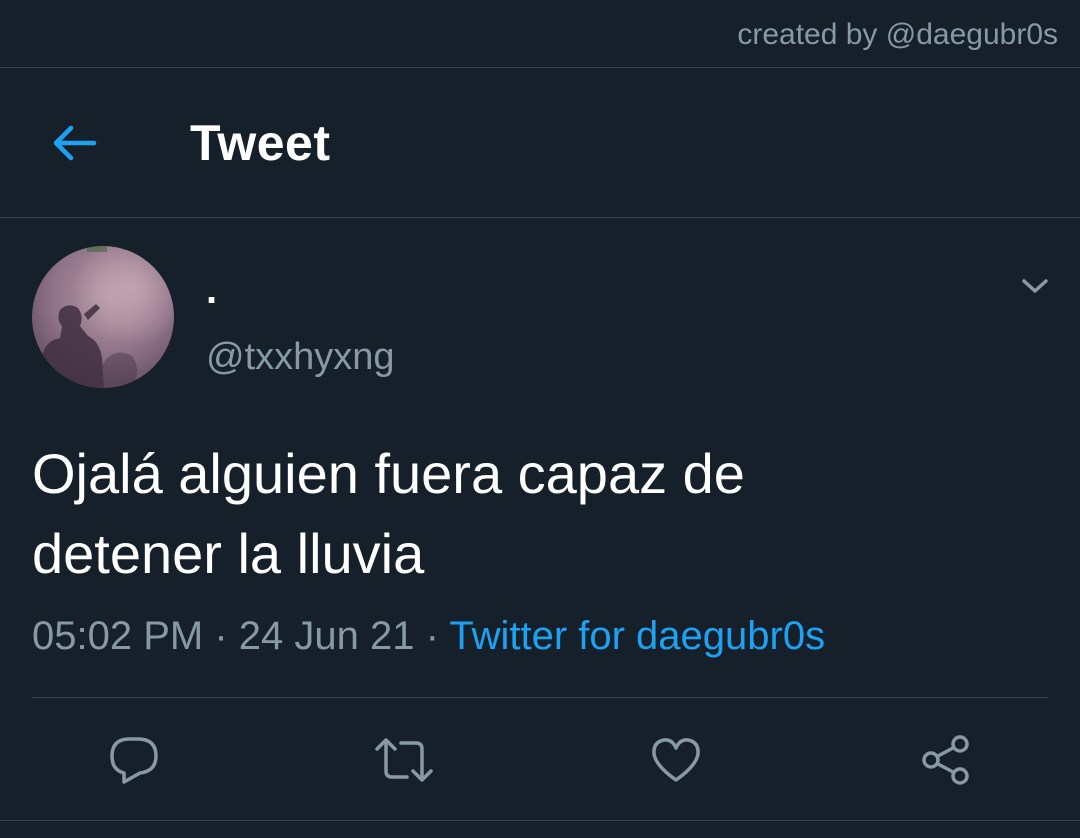  What do you see at coordinates (897, 34) in the screenshot?
I see `creator-credit: created by @daegubr0s` at bounding box center [897, 34].